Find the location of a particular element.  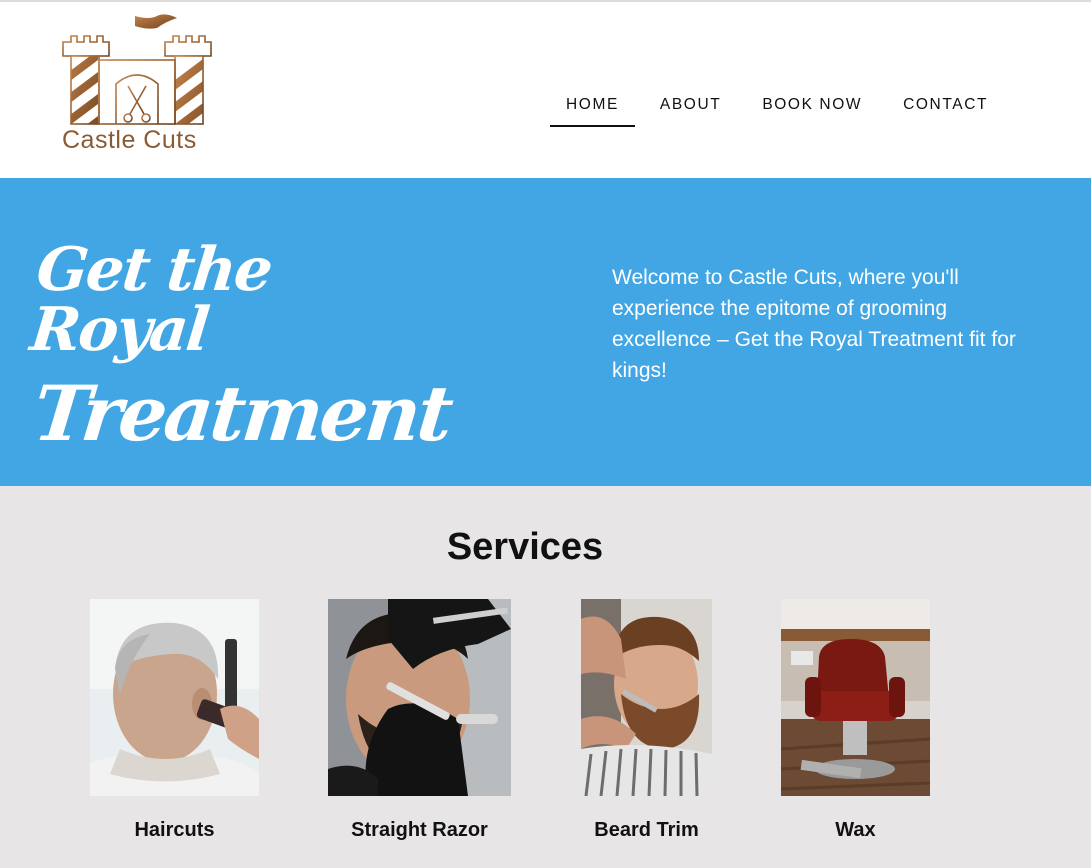

nav-contact: CONTACT is located at coordinates (945, 108).